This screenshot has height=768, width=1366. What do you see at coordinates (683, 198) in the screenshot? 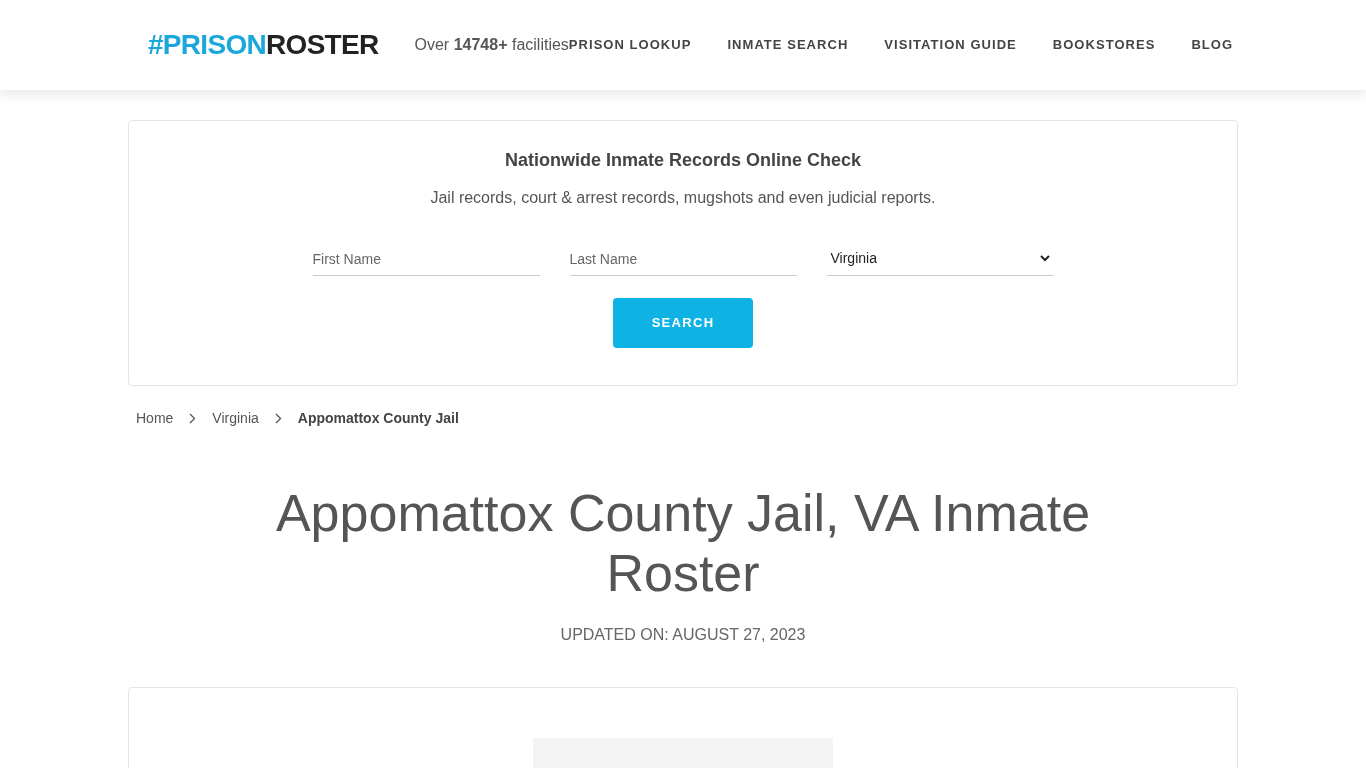
I see `search-subtitle: Jail records, court & arrest records, mugshots and even judicial reports.` at bounding box center [683, 198].